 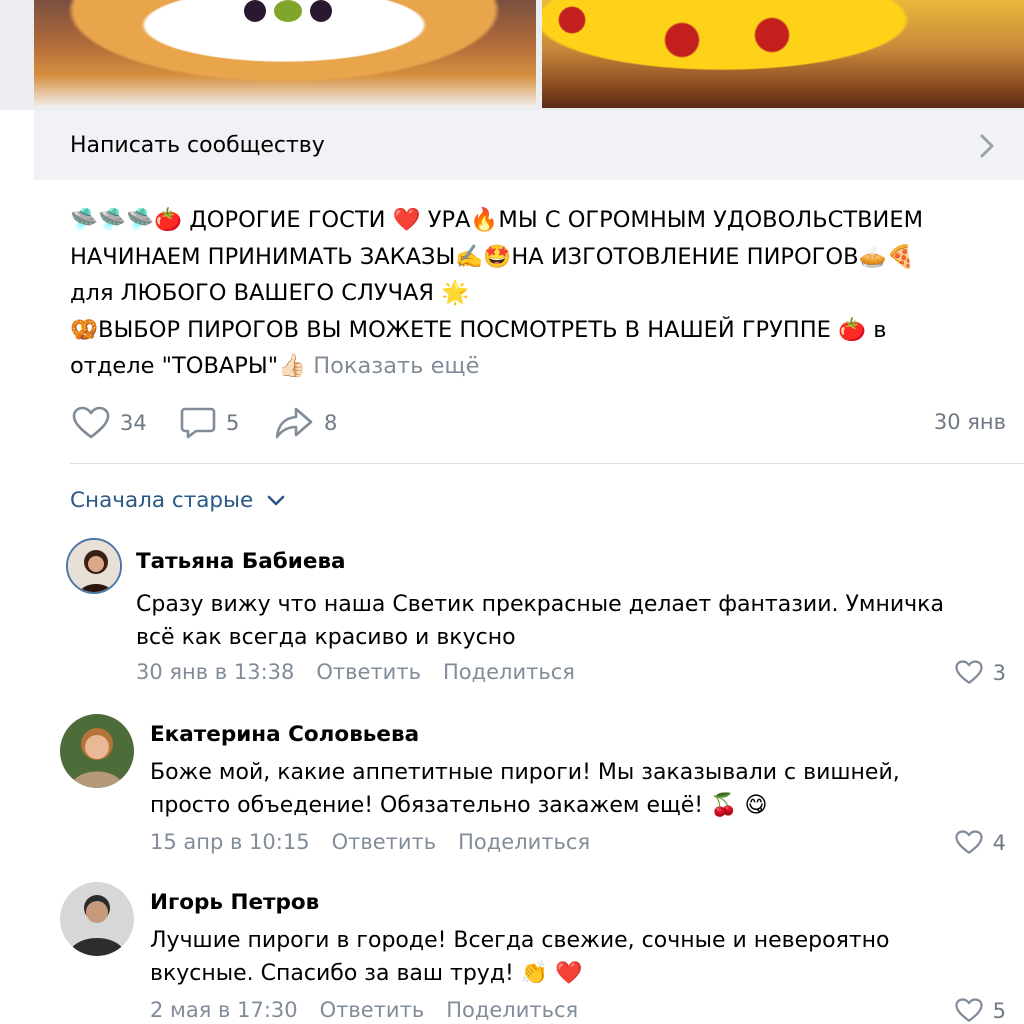 I want to click on show-more-link: Показать ещё, so click(x=396, y=366).